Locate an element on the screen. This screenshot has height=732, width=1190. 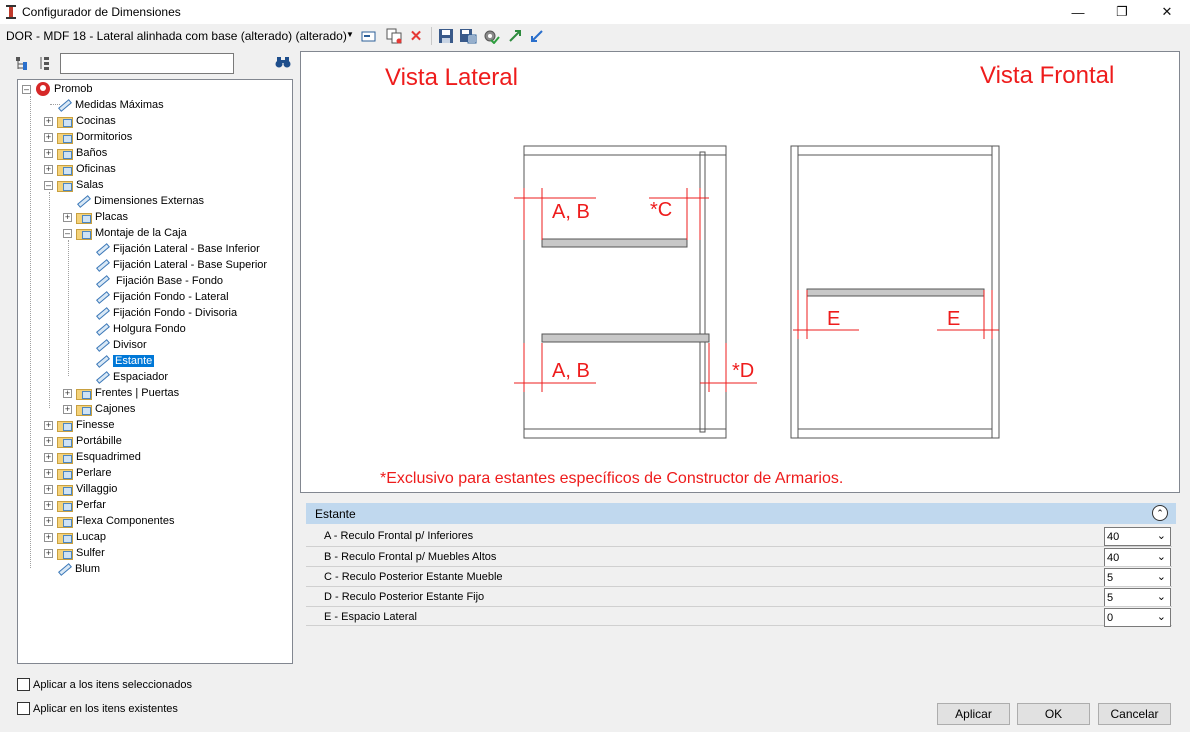
tree-node-perfar: + Perfar is located at coordinates (75, 505).